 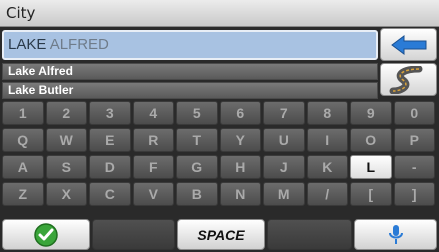 I want to click on key: A, so click(x=23, y=167).